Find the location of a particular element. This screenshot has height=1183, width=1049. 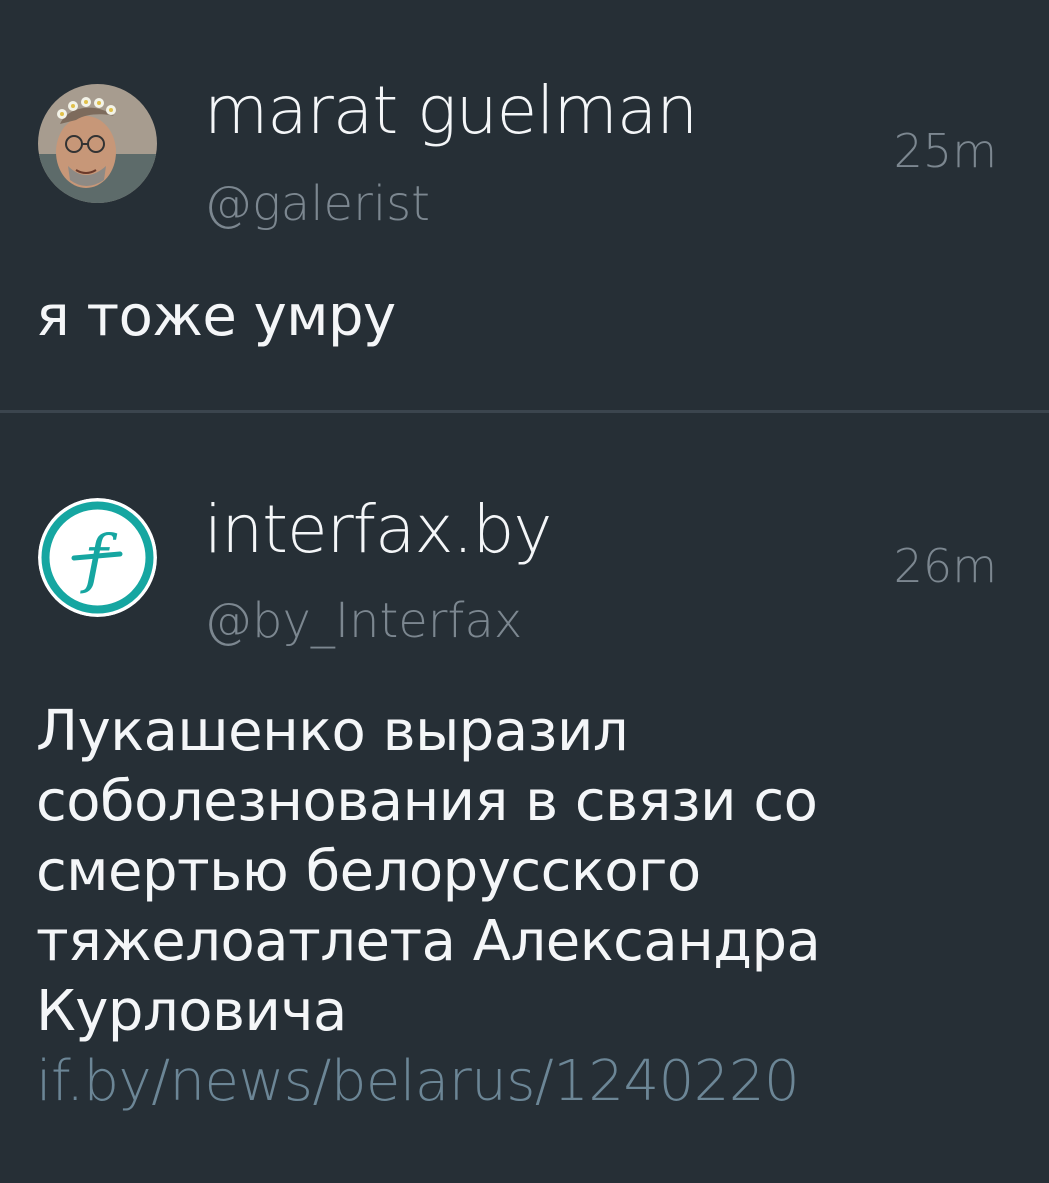

avatar is located at coordinates (97, 143).